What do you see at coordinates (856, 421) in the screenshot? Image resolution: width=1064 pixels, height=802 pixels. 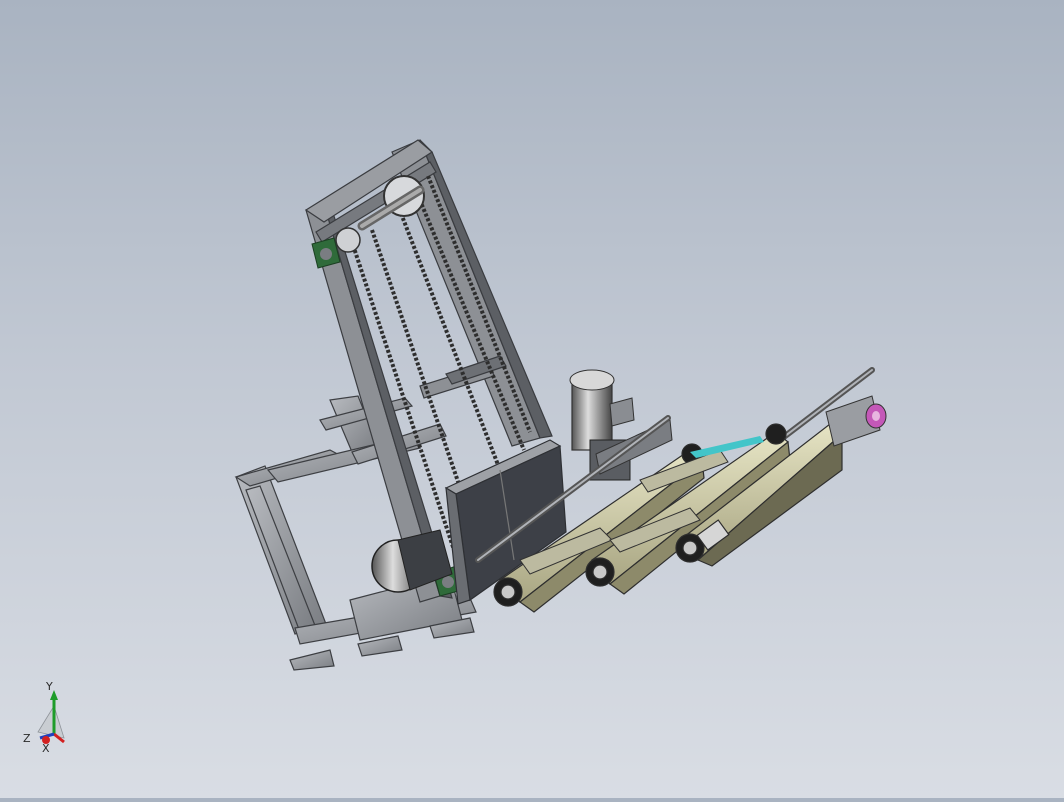 I see `end-drive` at bounding box center [856, 421].